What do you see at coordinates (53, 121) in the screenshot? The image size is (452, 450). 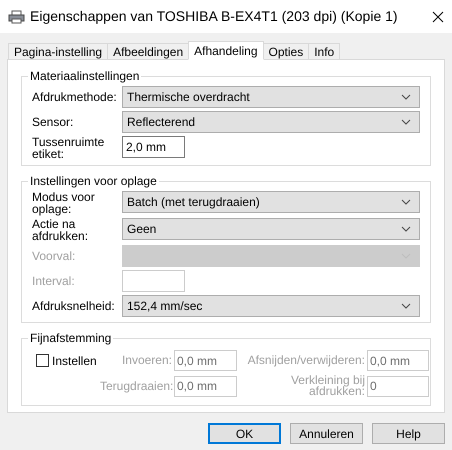 I see `field-label: Sensor:` at bounding box center [53, 121].